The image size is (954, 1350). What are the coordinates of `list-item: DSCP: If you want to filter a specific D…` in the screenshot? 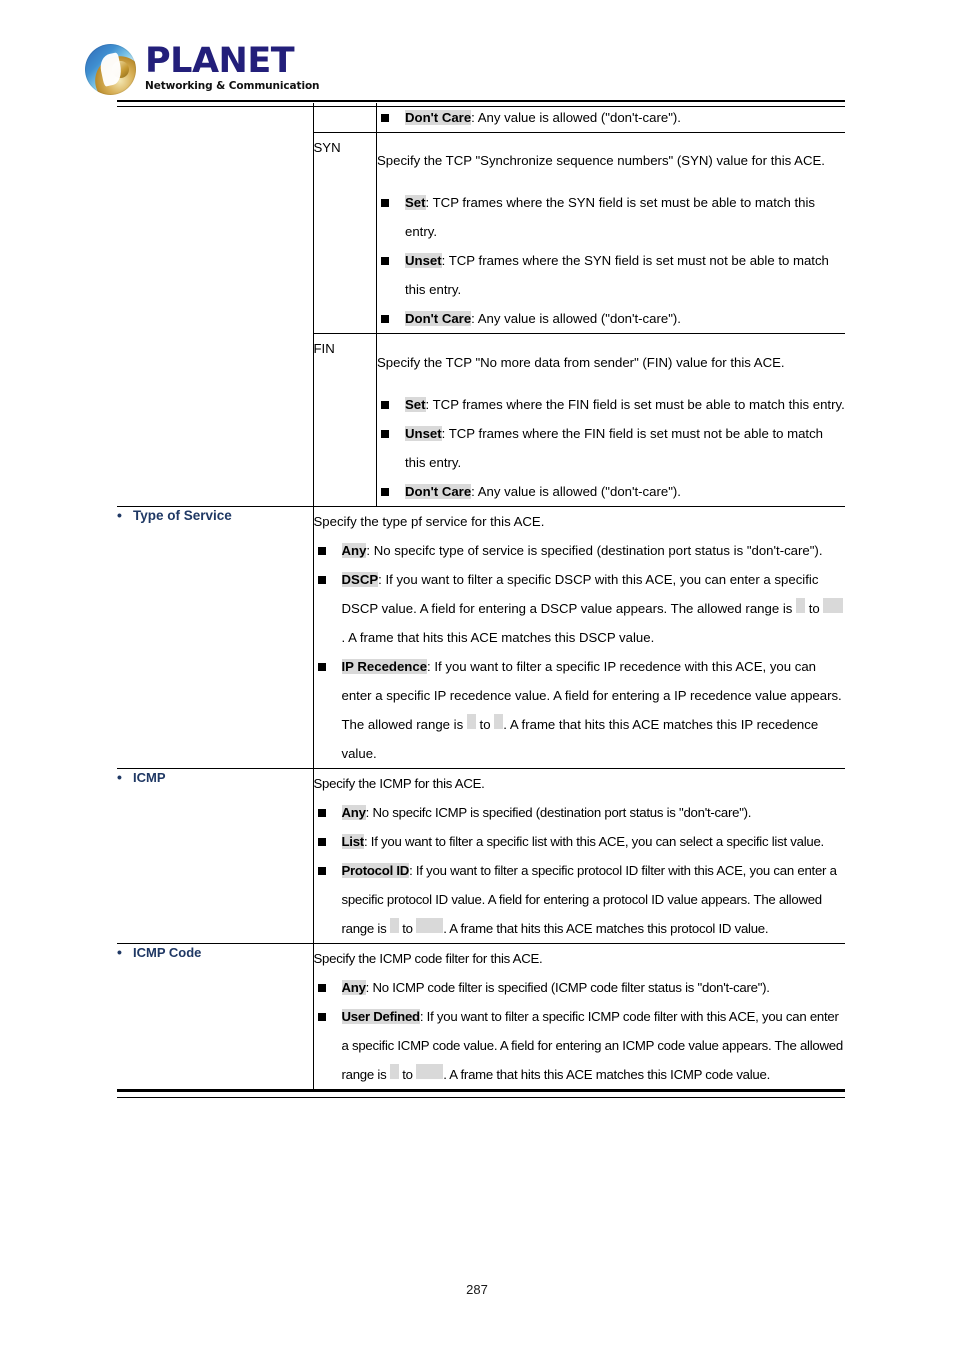 It's located at (580, 608).